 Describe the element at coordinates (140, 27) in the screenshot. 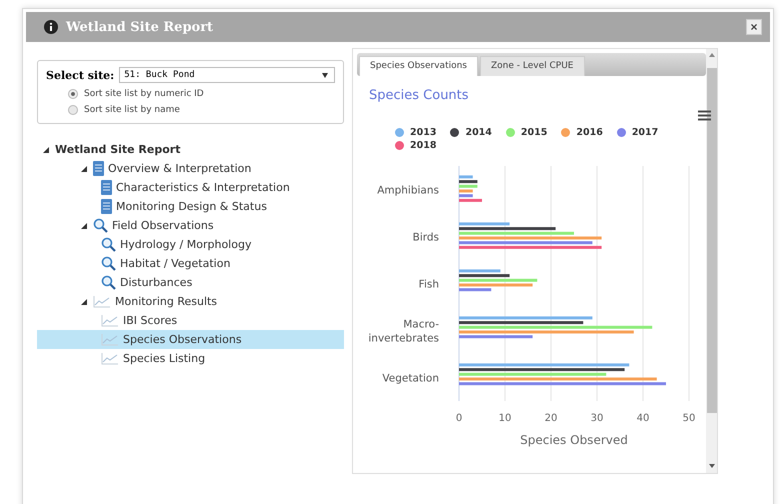

I see `window-title: Wetland Site Report` at that location.